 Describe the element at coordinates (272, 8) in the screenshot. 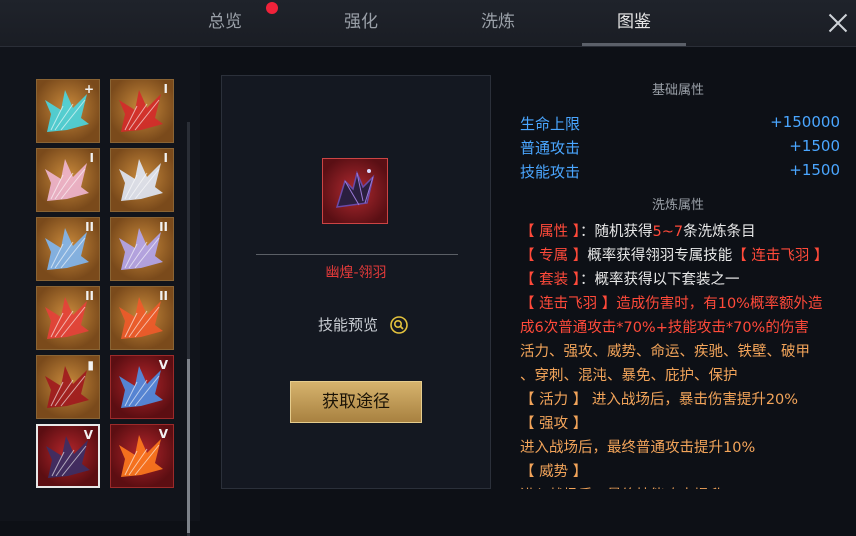

I see `notification-dot` at that location.